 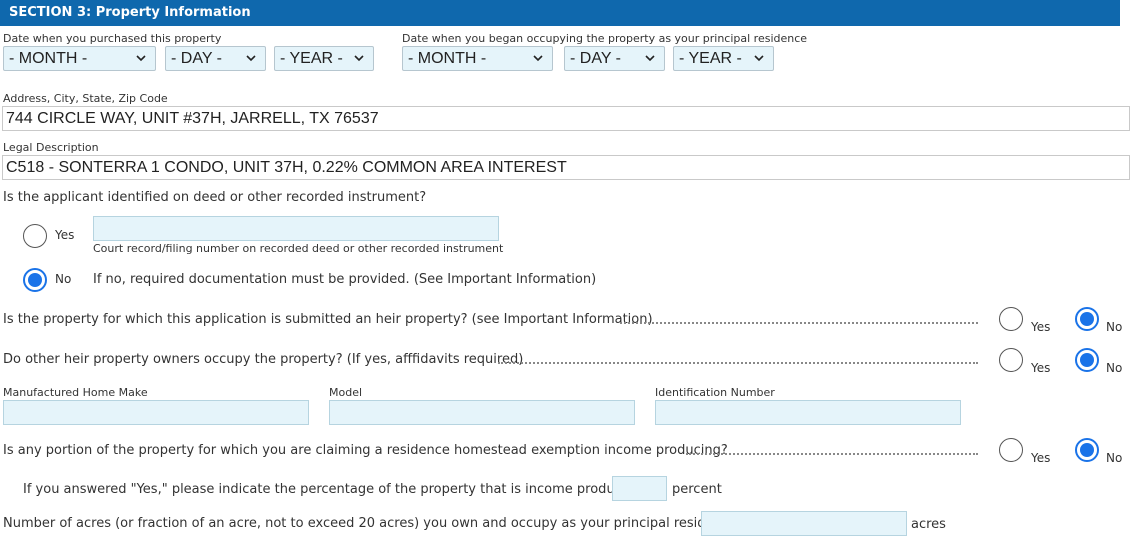 I want to click on income-percent-input, so click(x=639, y=488).